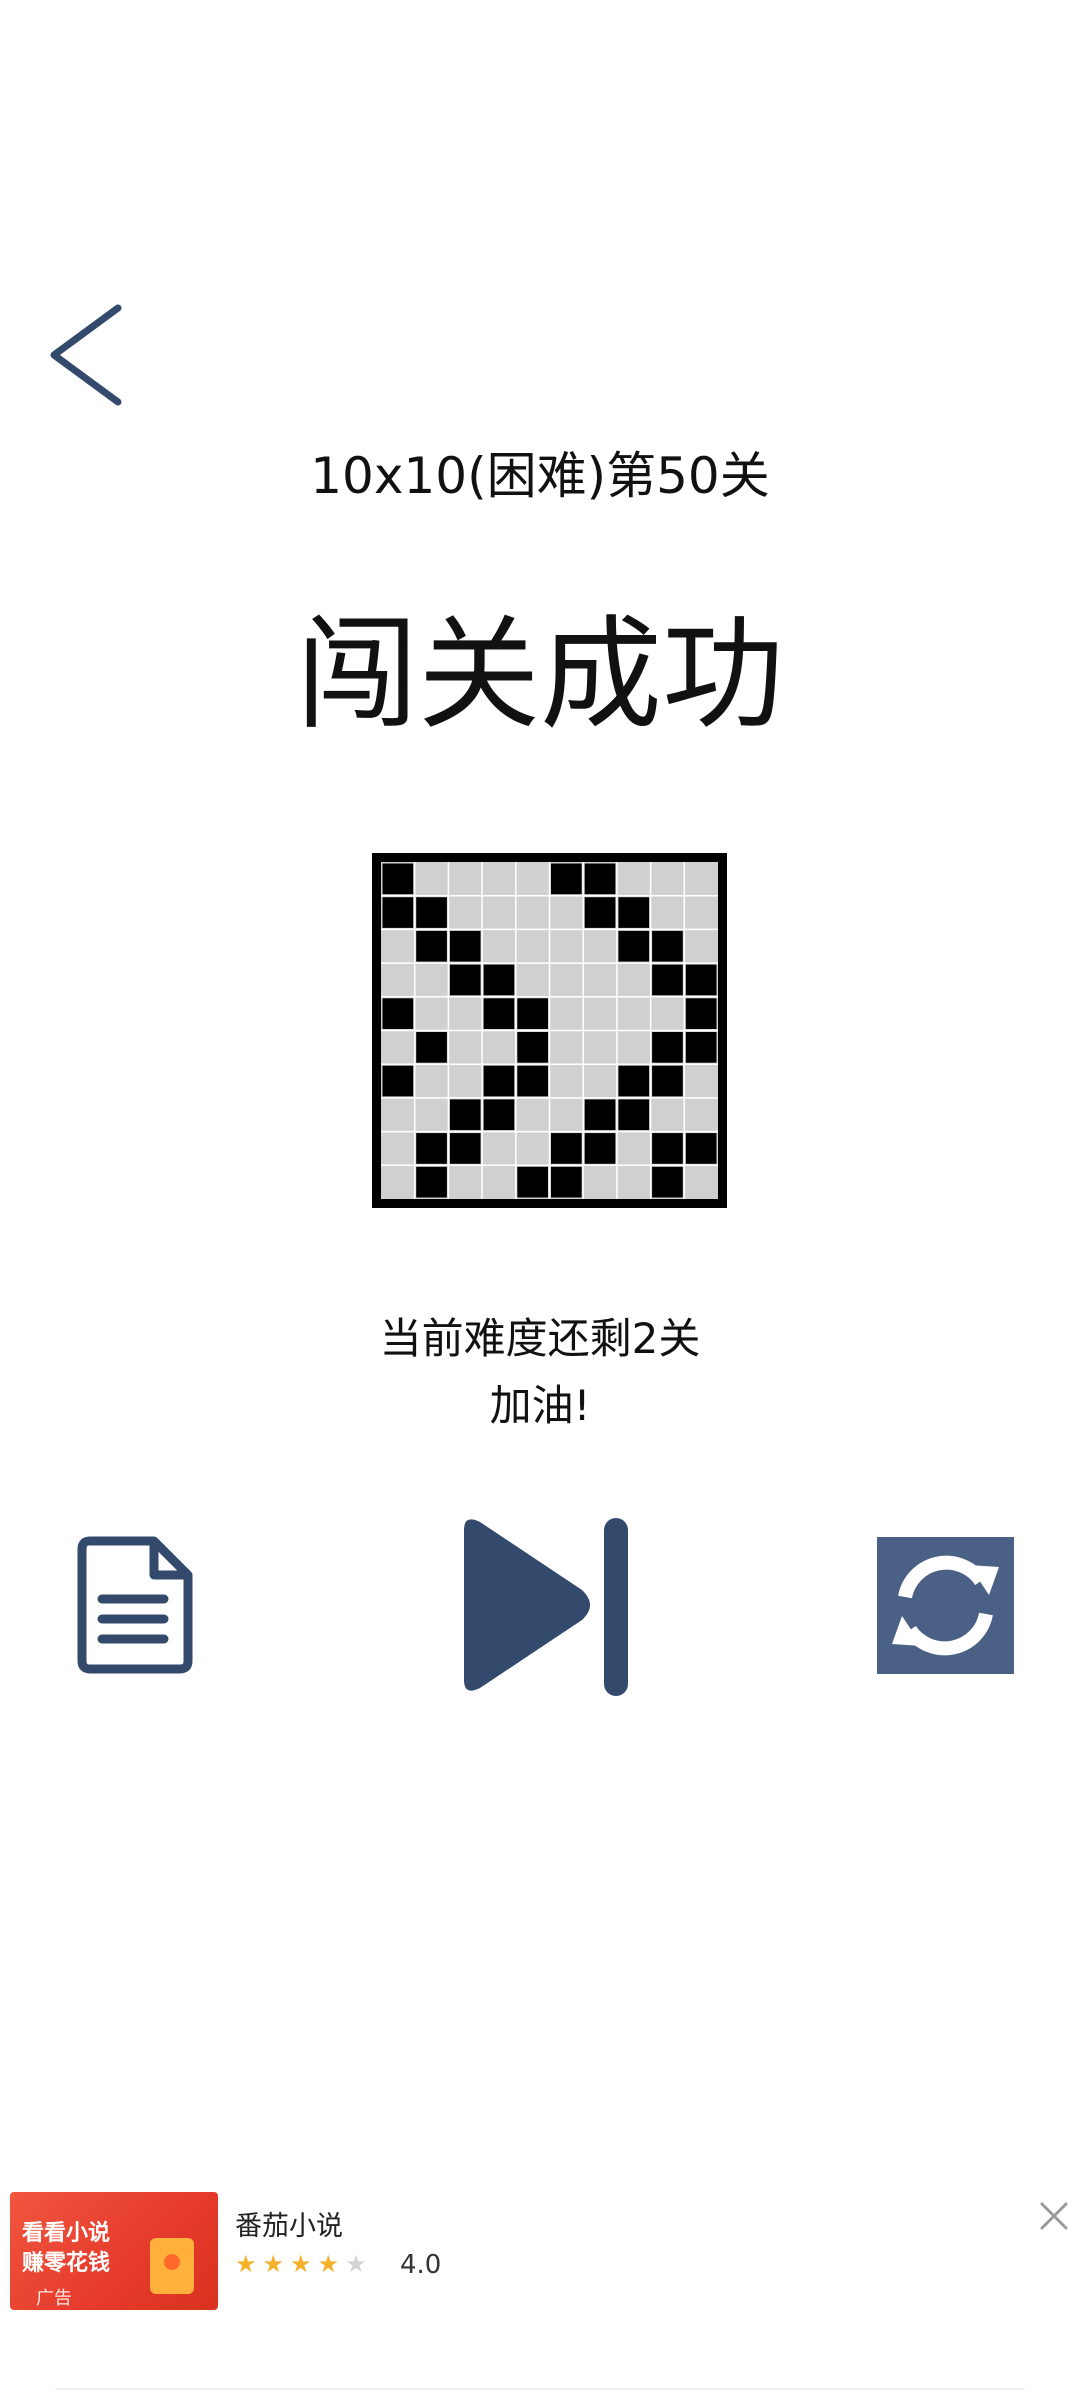  I want to click on ad-banner: 看看小说 赚零花钱 广告 番茄小说 ★★★★★ 4.0, so click(540, 2250).